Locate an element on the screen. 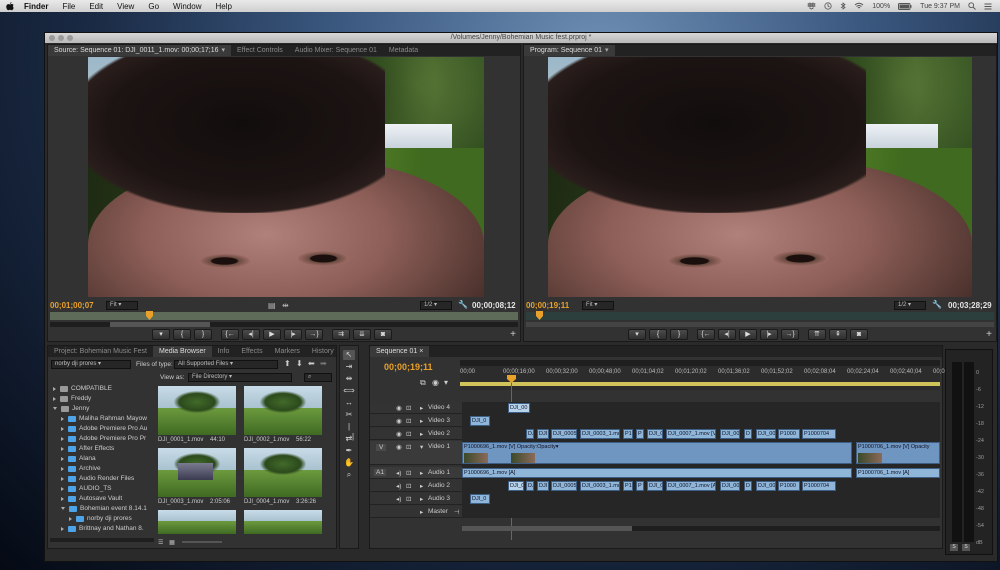 The width and height of the screenshot is (1000, 570). clip-a2: P1 is located at coordinates (628, 486).